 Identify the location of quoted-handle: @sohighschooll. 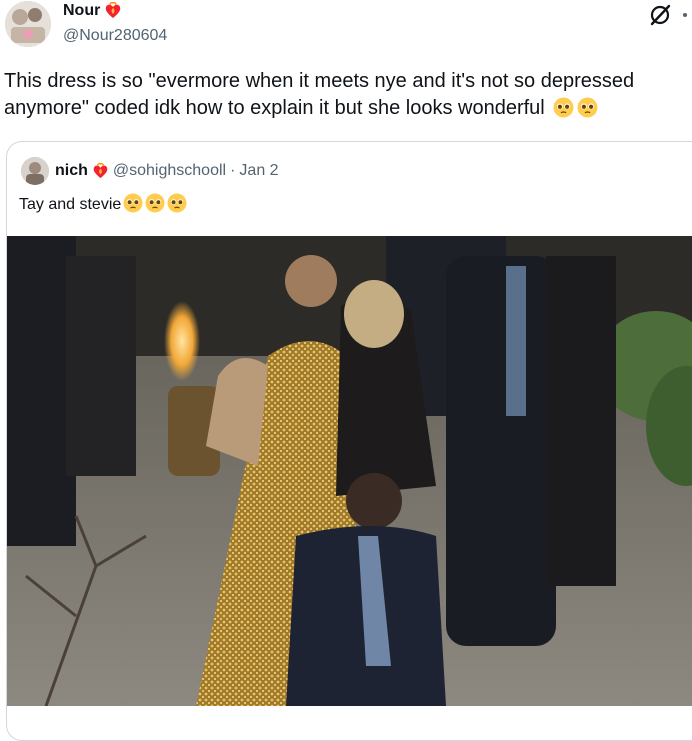
(169, 171).